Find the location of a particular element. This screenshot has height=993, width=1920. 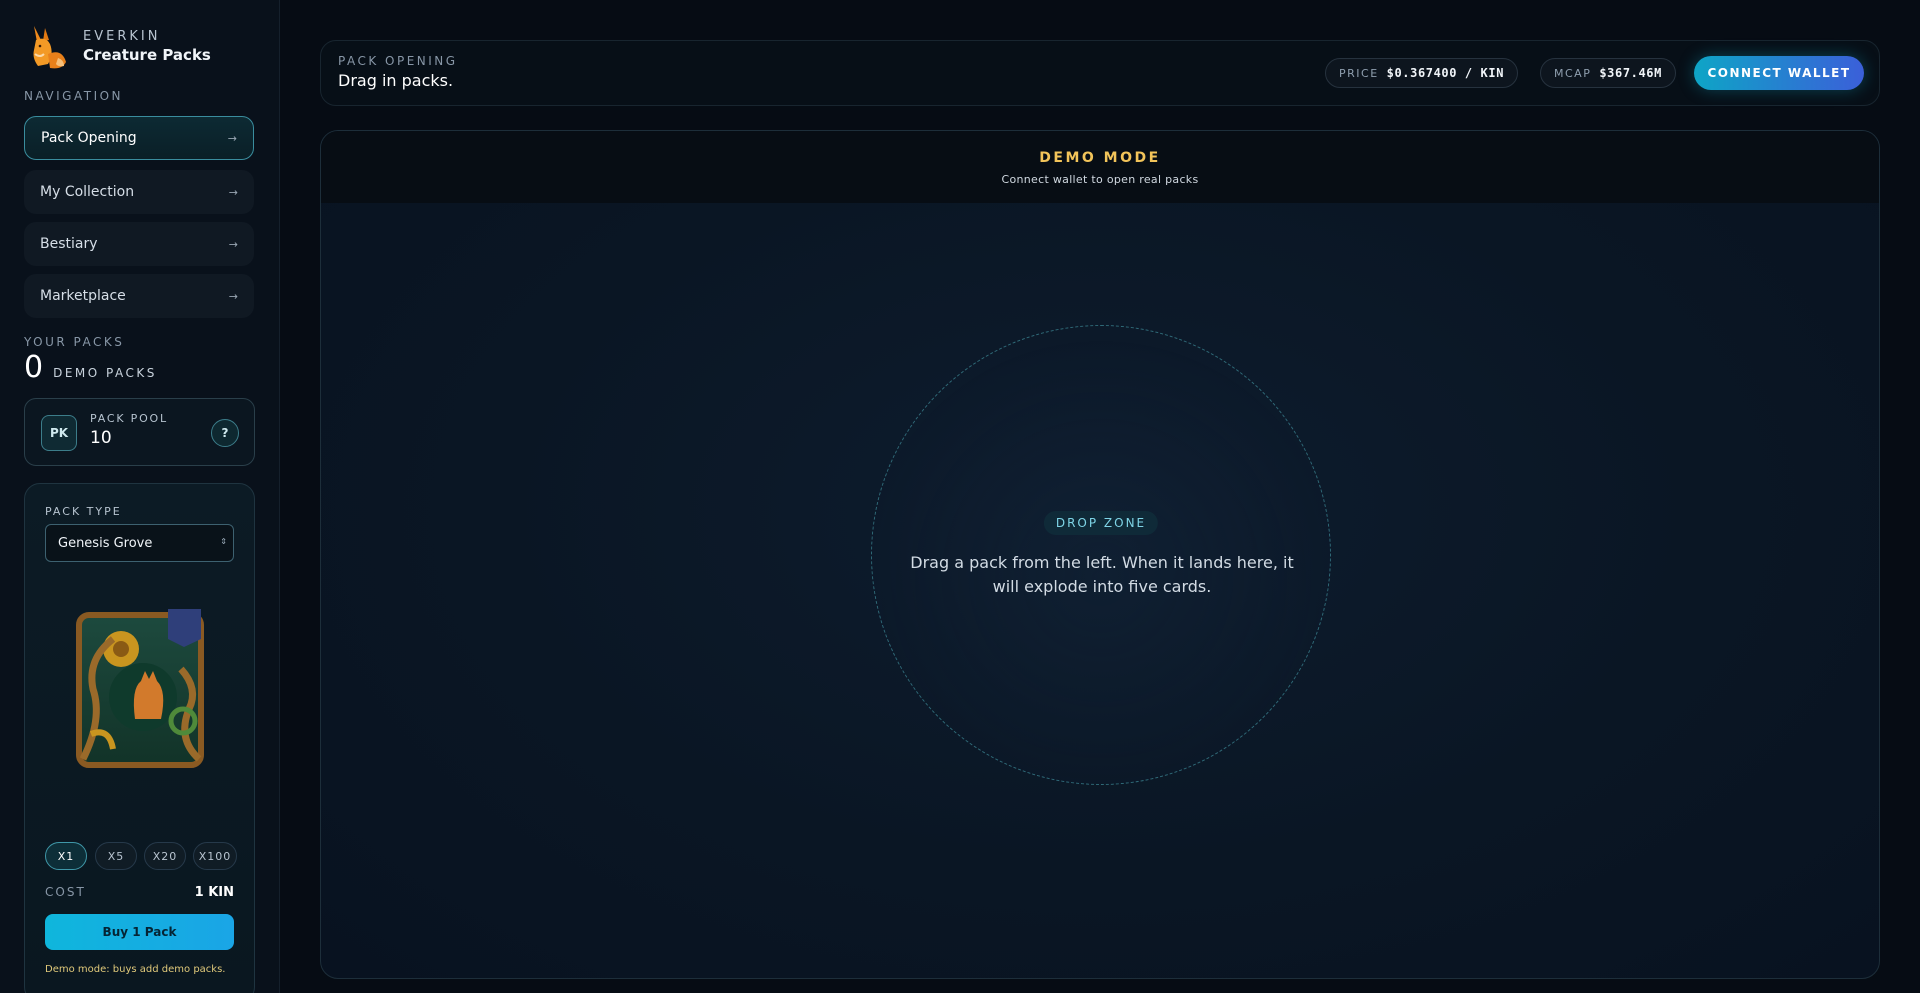

pack-pool-label: PACK POOL is located at coordinates (129, 418).